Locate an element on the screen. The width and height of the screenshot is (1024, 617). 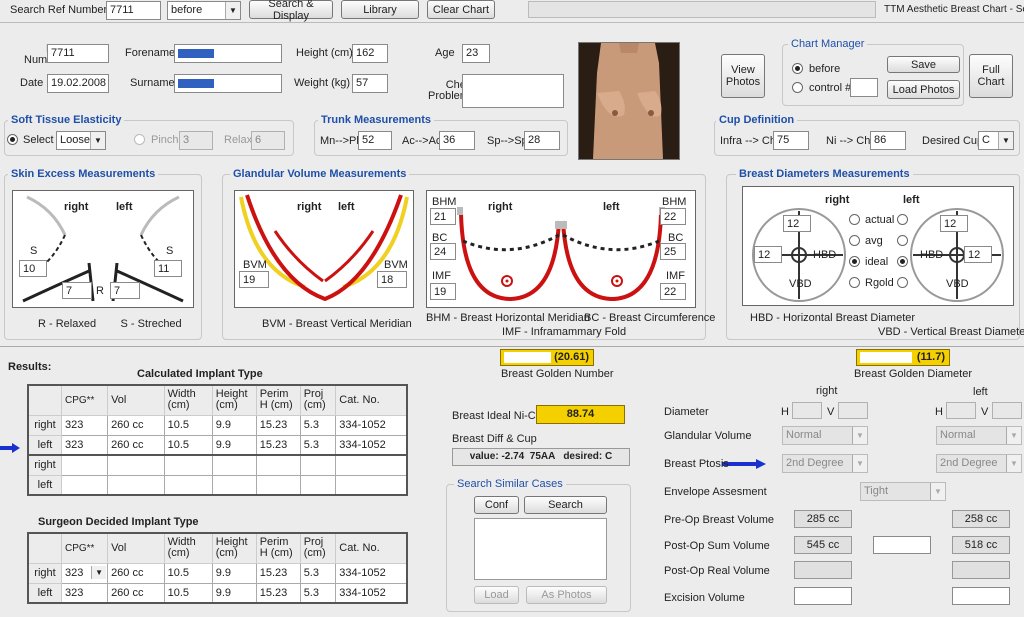
chevron-down-icon: ▼ is located at coordinates (99, 572).